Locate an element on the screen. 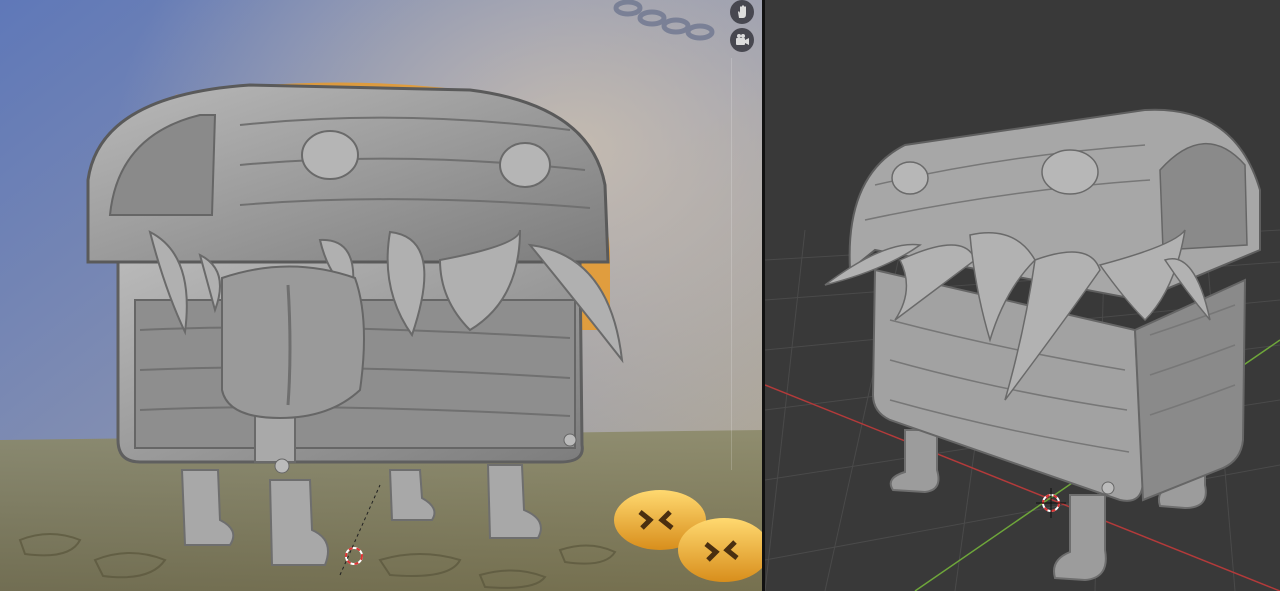  viewport-guide-line is located at coordinates (731, 264).